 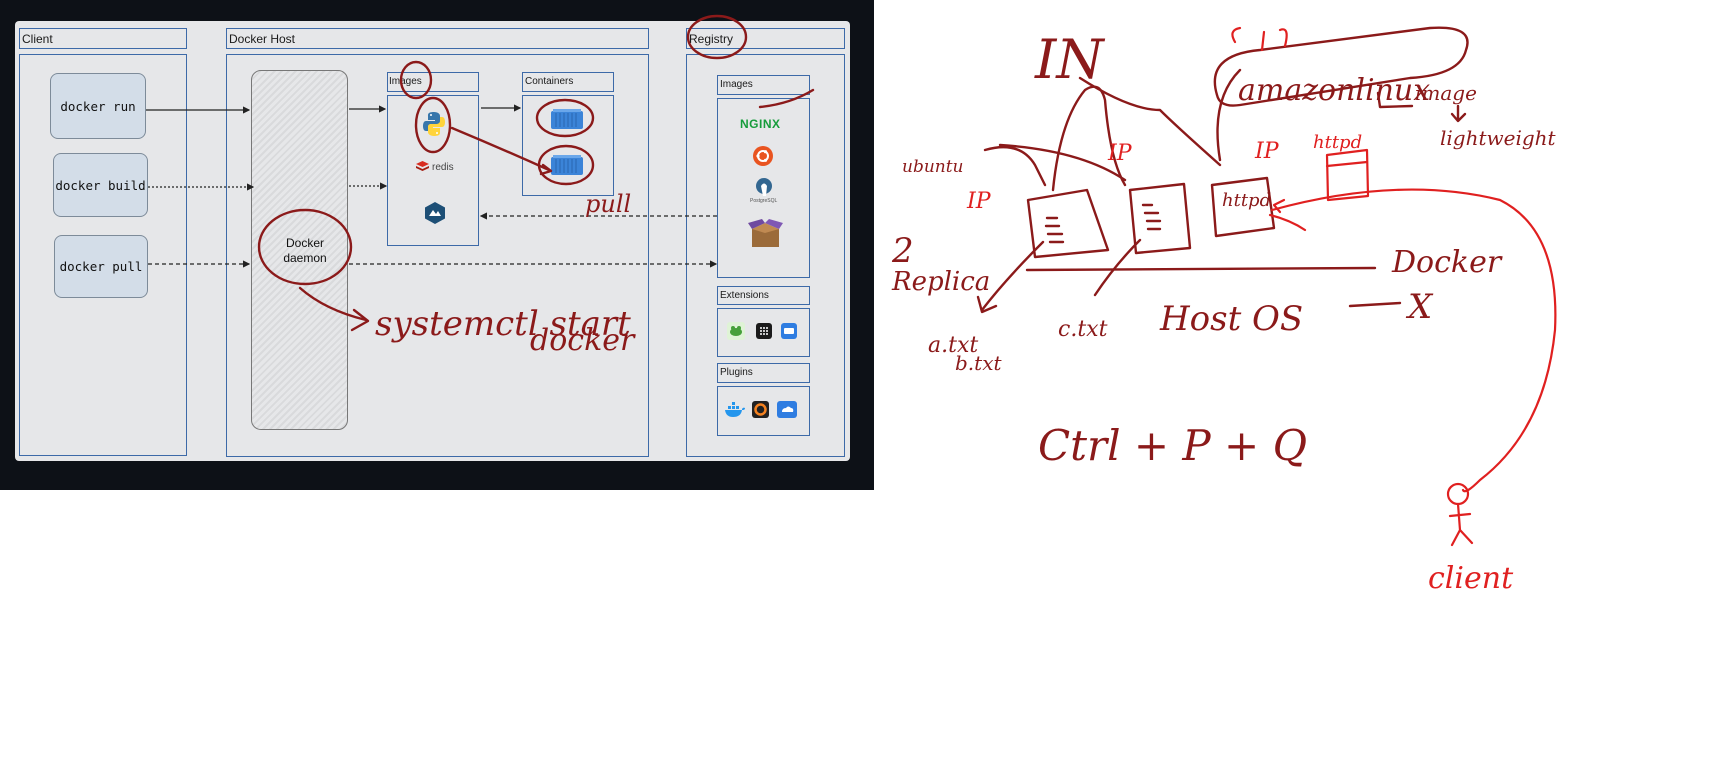 What do you see at coordinates (1151, 217) in the screenshot?
I see `ink-lines-mid` at bounding box center [1151, 217].